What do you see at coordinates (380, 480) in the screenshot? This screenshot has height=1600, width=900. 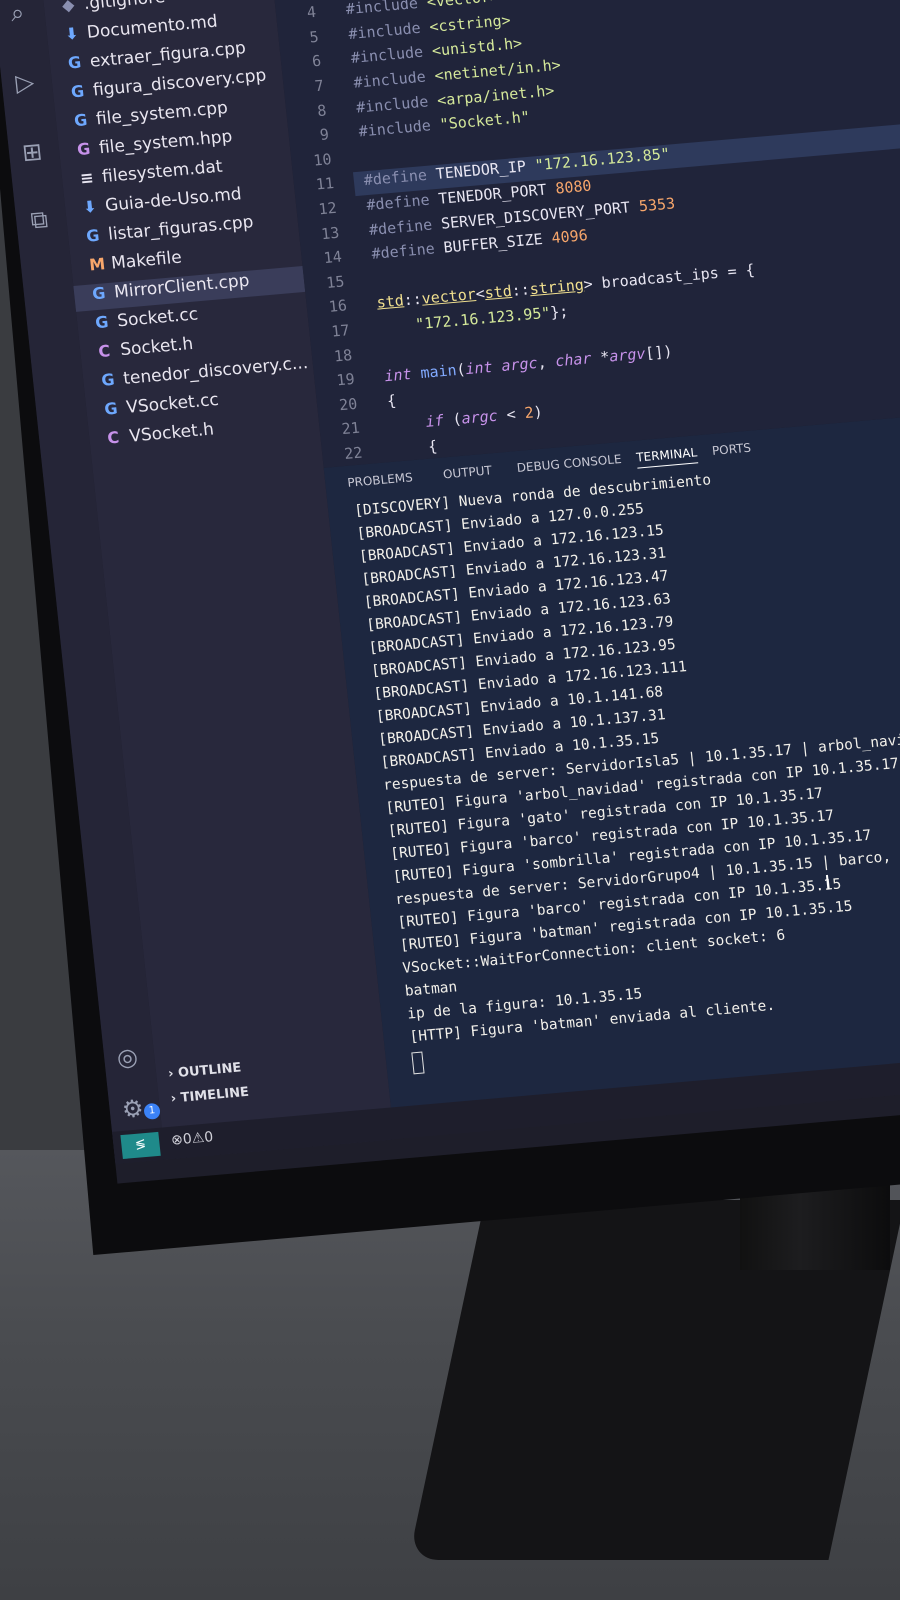 I see `tab-problems: PROBLEMS` at bounding box center [380, 480].